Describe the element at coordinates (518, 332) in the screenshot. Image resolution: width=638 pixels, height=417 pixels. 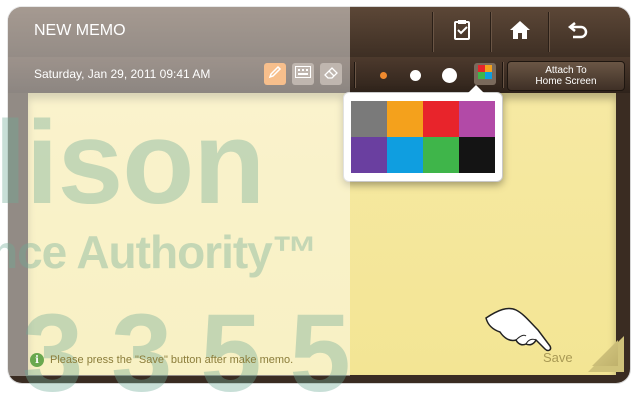
I see `hand-pointer-icon` at that location.